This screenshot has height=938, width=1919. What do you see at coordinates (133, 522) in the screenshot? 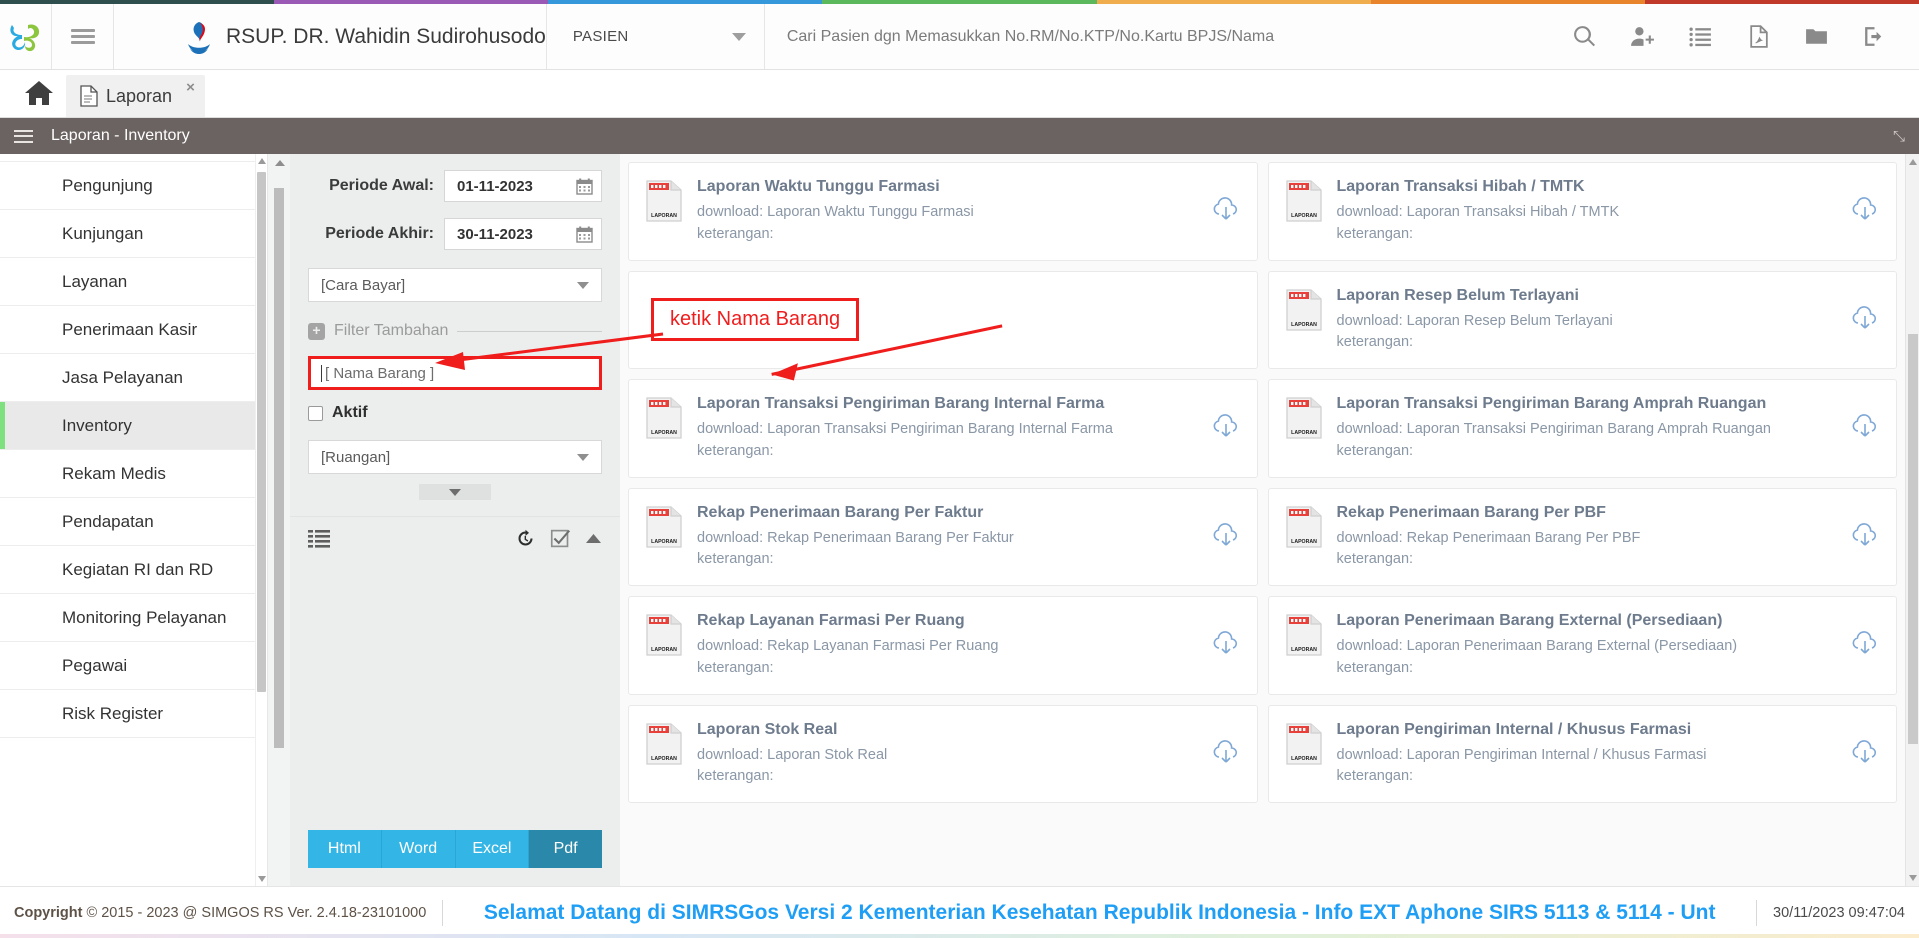
I see `sidebar-item-pendapatan: Pendapatan` at bounding box center [133, 522].